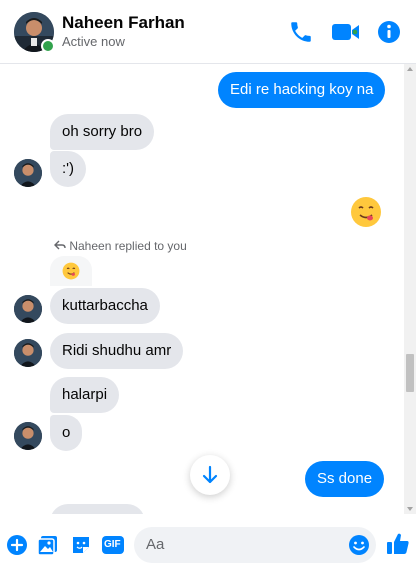 This screenshot has height=573, width=416. I want to click on sticker-icon, so click(81, 545).